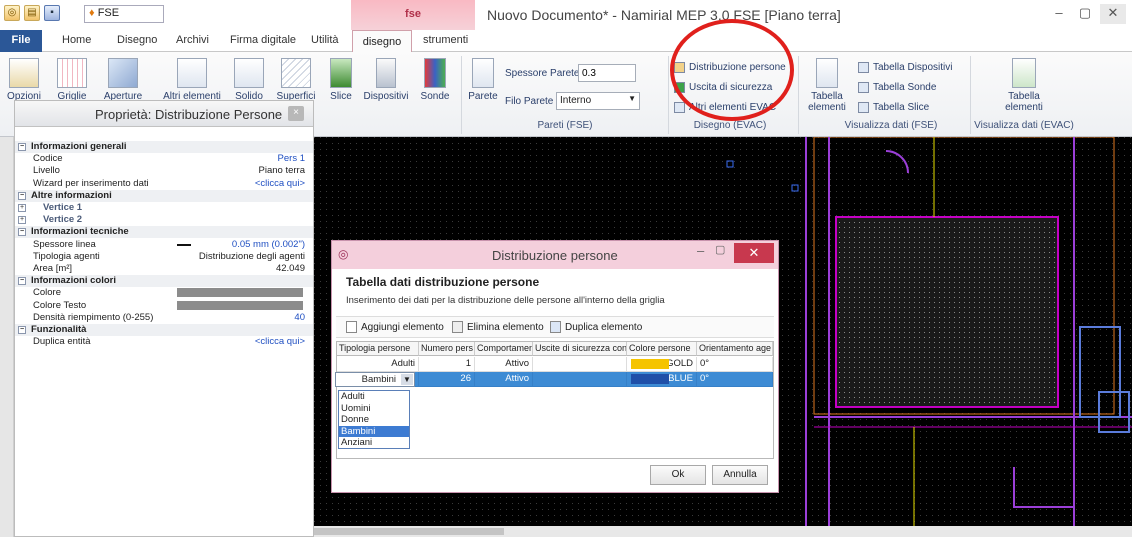 This screenshot has height=537, width=1132. I want to click on property-row: Codice Pers 1, so click(164, 159).